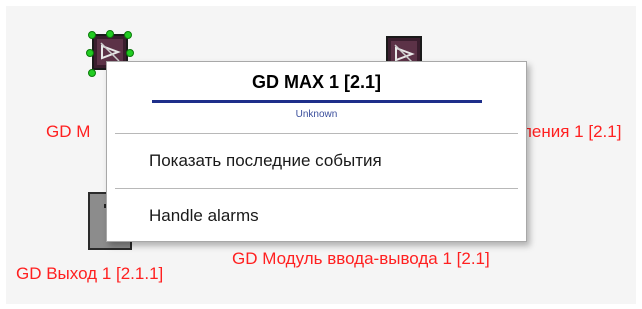 The height and width of the screenshot is (309, 642). Describe the element at coordinates (361, 259) in the screenshot. I see `device-label-io-module: GD Модуль ввода-вывода 1 [2.1]` at that location.